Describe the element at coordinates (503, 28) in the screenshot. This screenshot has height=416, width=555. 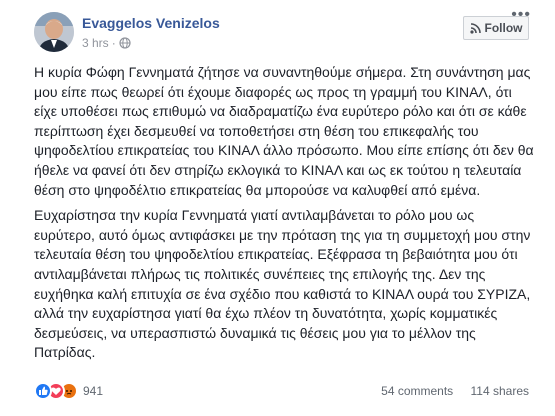
I see `follow-label: Follow` at that location.